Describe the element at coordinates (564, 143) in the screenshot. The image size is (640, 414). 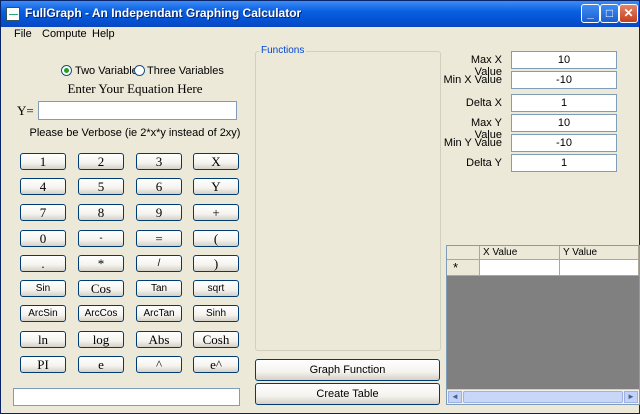
I see `min-y-input: -10` at that location.